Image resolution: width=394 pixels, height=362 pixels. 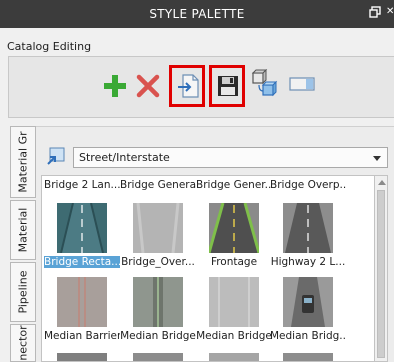 I want to click on chevron-down-icon, so click(x=377, y=158).